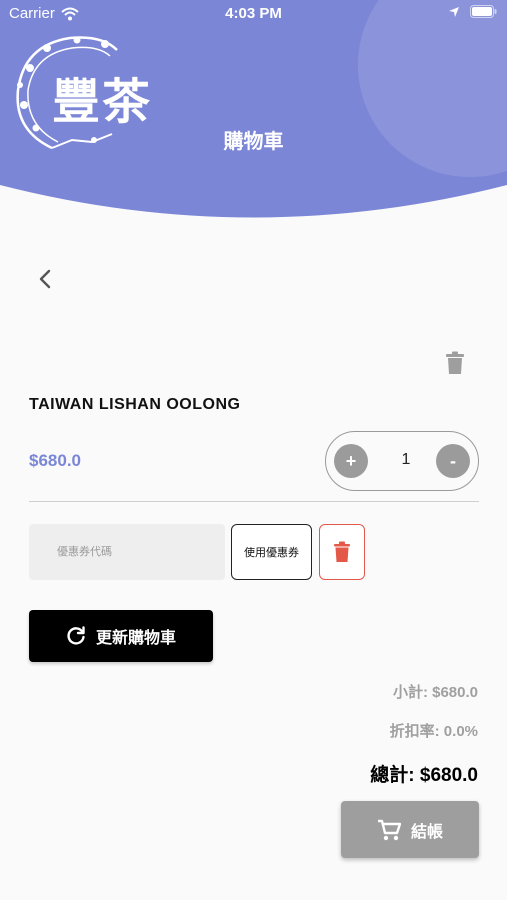 The height and width of the screenshot is (900, 507). What do you see at coordinates (76, 635) in the screenshot?
I see `refresh-icon` at bounding box center [76, 635].